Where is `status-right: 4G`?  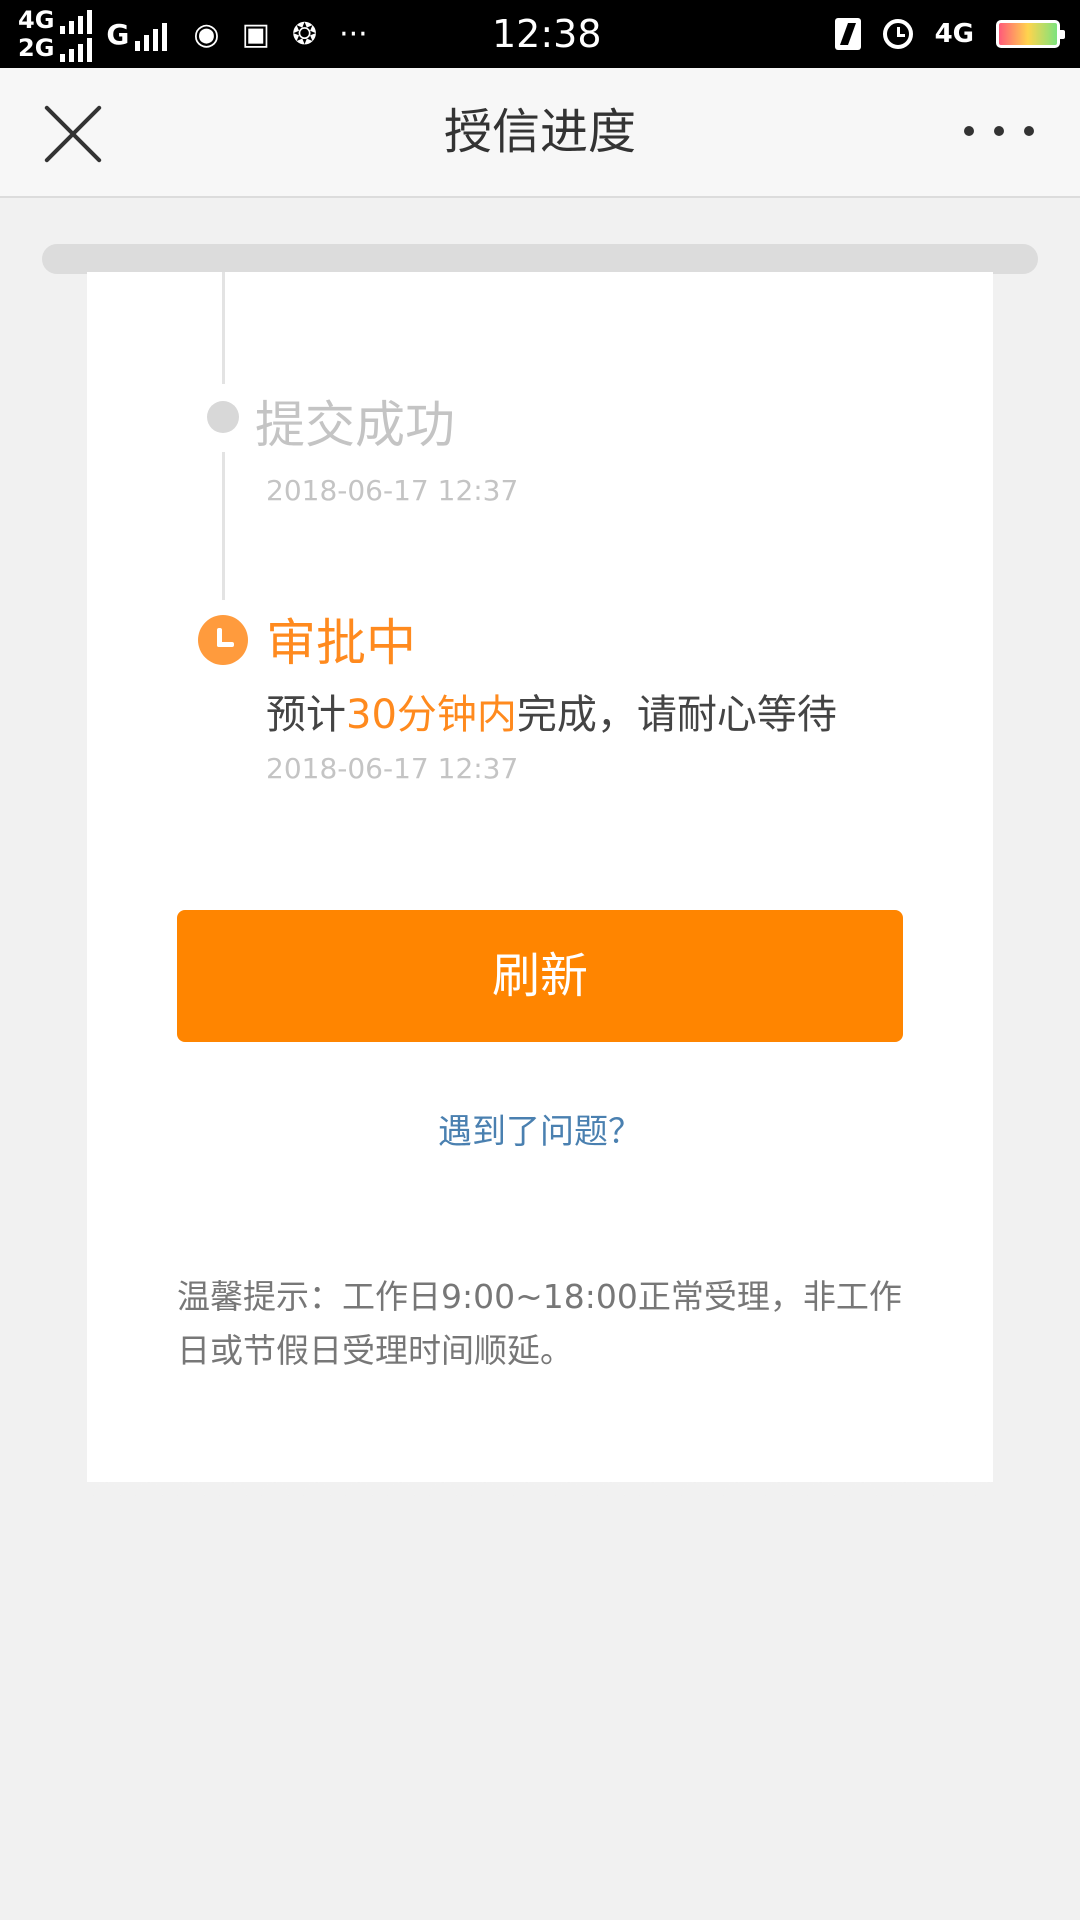
status-right: 4G is located at coordinates (949, 34).